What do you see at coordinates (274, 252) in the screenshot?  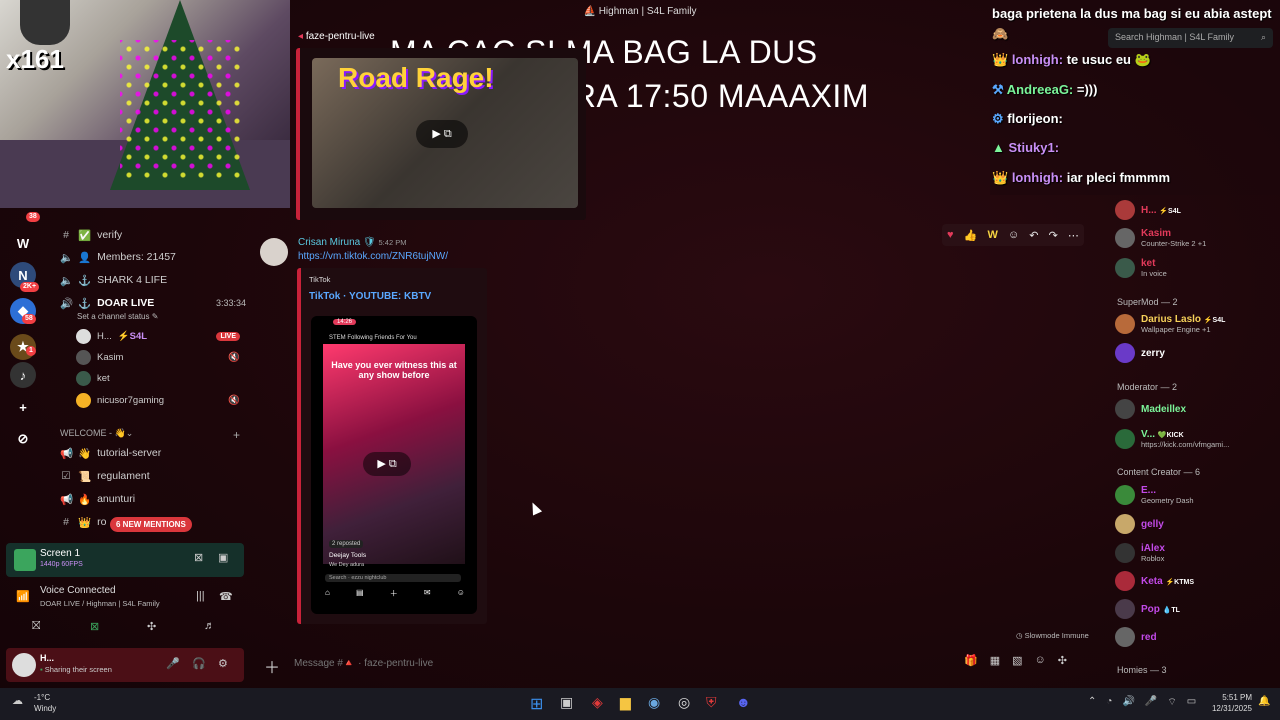 I see `author-avatar` at bounding box center [274, 252].